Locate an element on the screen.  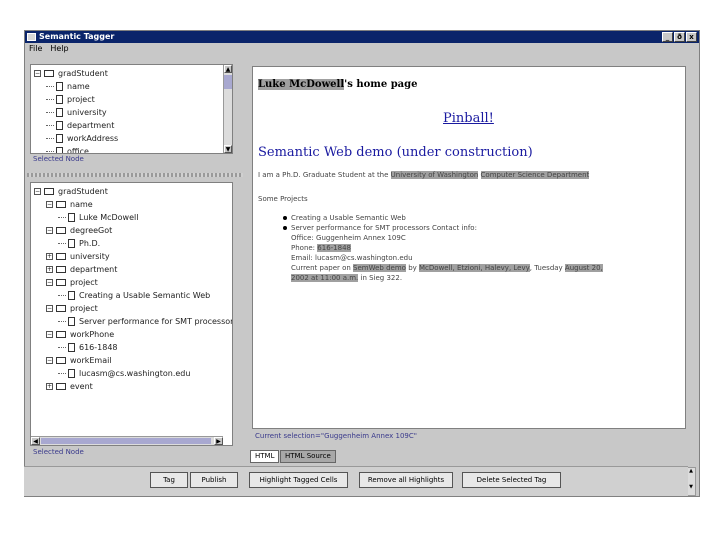
splitter is located at coordinates (135, 175).